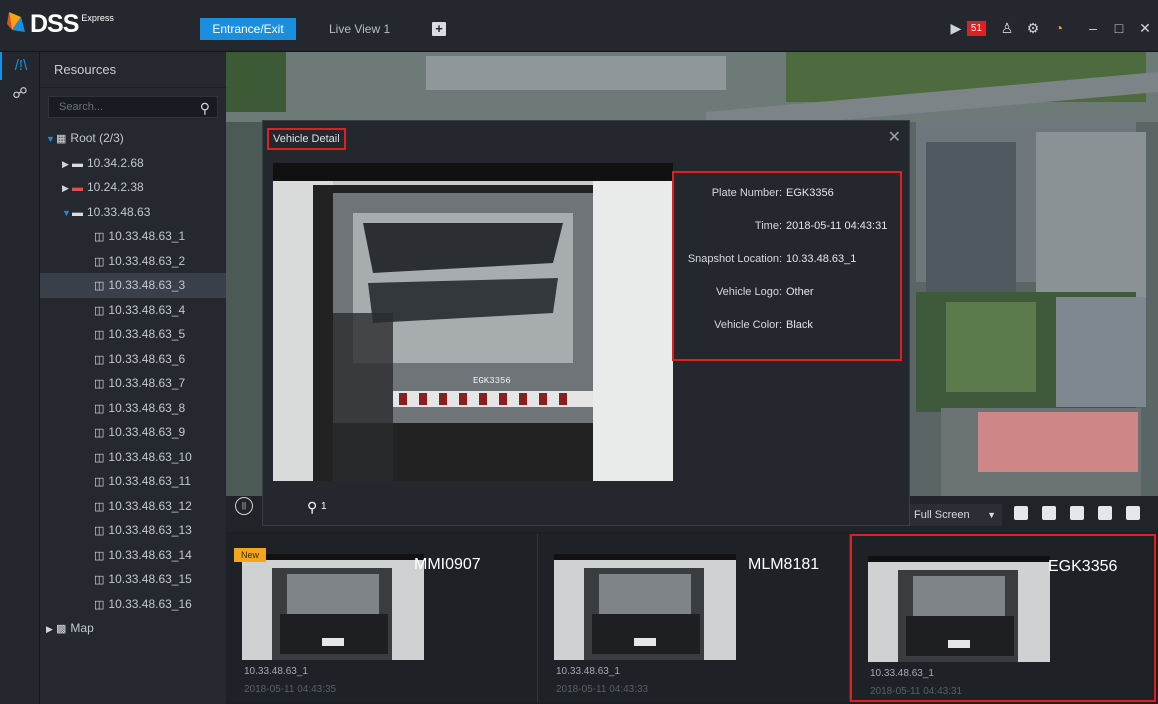 The width and height of the screenshot is (1158, 704). I want to click on search-input: Search... ⚲, so click(133, 107).